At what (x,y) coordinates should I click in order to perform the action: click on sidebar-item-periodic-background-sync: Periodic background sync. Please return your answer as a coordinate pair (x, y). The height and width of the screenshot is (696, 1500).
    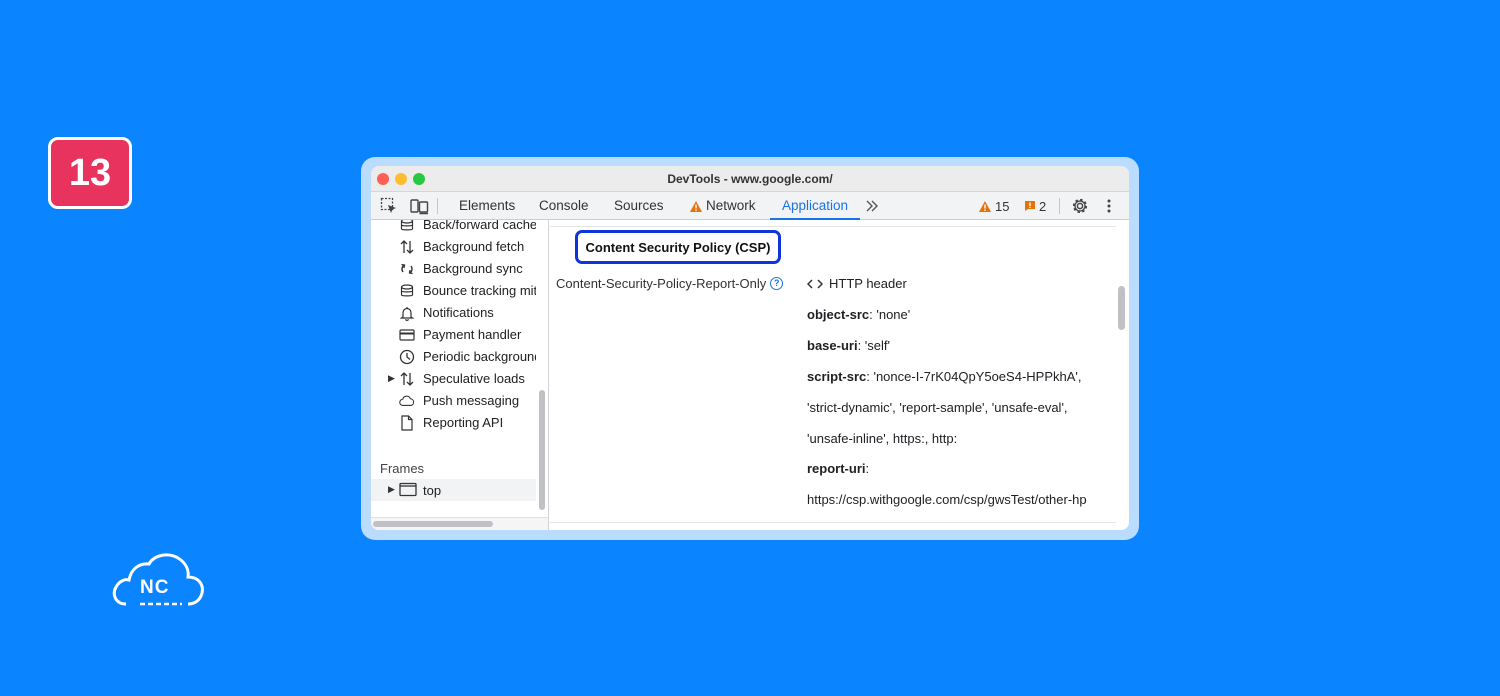
    Looking at the image, I should click on (453, 357).